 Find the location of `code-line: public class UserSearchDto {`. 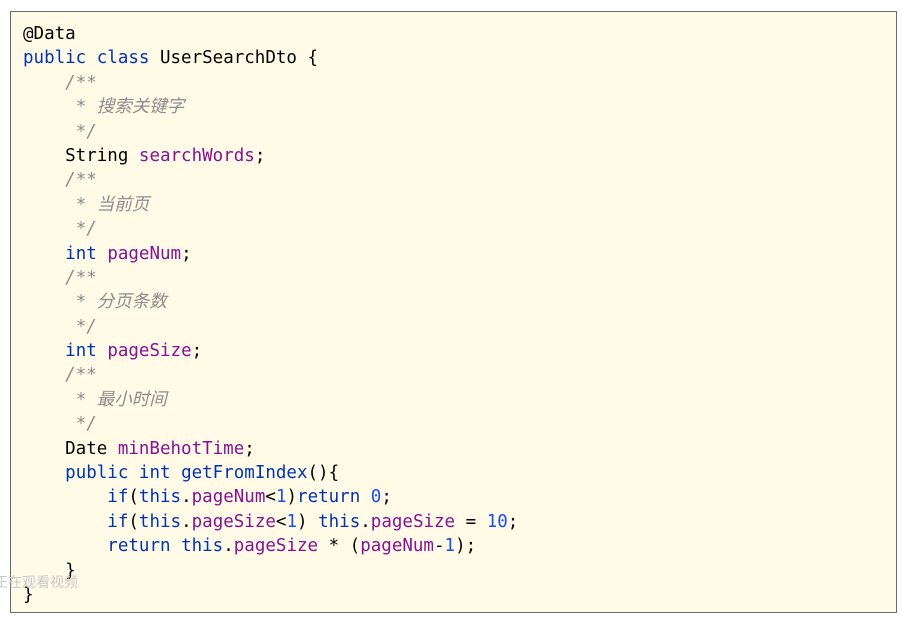

code-line: public class UserSearchDto { is located at coordinates (270, 58).